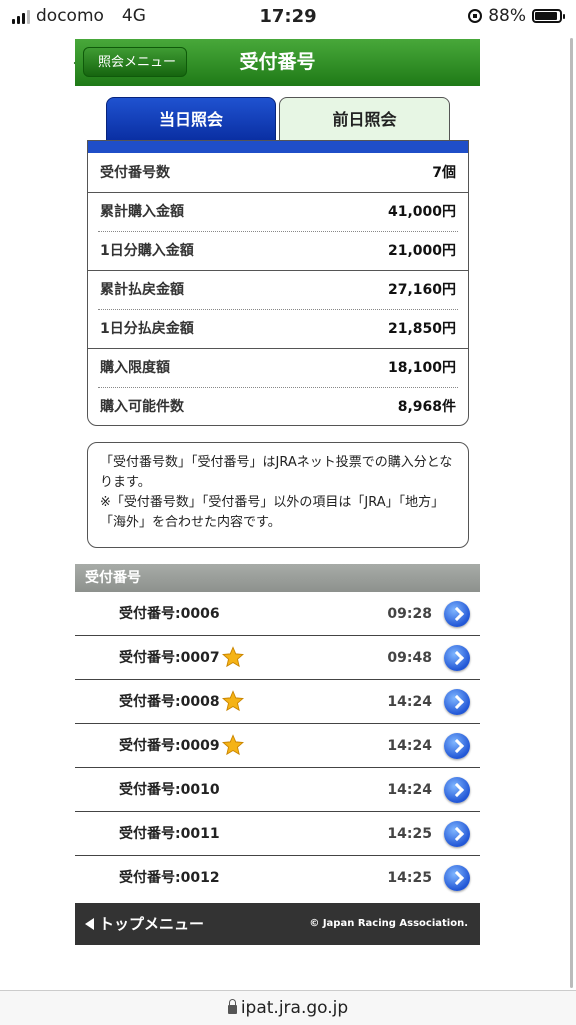 The image size is (576, 1025). I want to click on list-header: 受付番号, so click(277, 578).